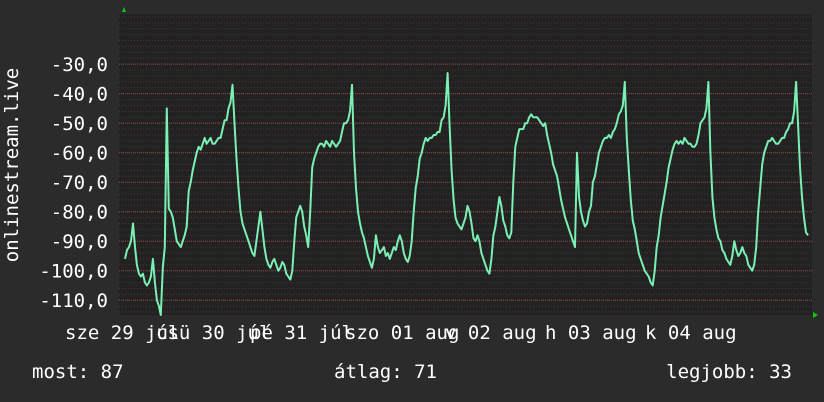 This screenshot has height=402, width=824. Describe the element at coordinates (691, 333) in the screenshot. I see `x-tick-label: k 04 aug` at that location.